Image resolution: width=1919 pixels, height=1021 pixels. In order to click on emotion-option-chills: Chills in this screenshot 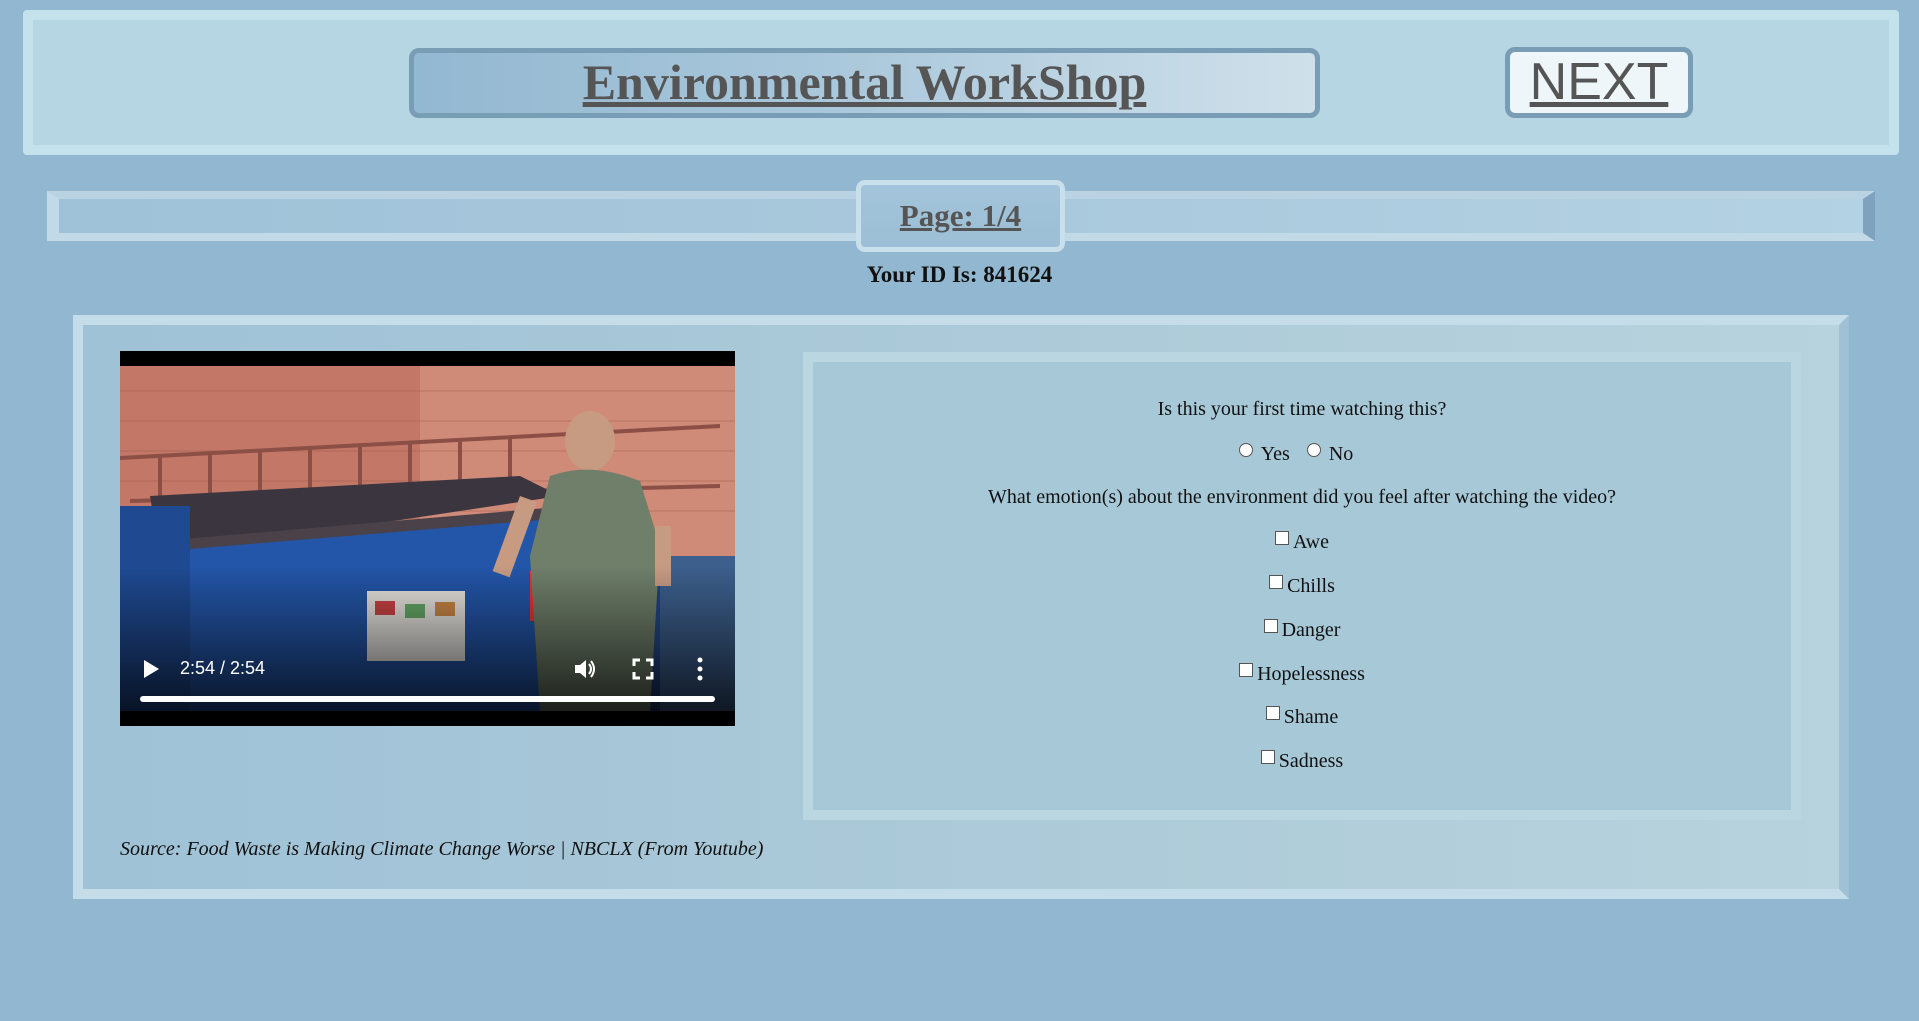, I will do `click(1302, 586)`.